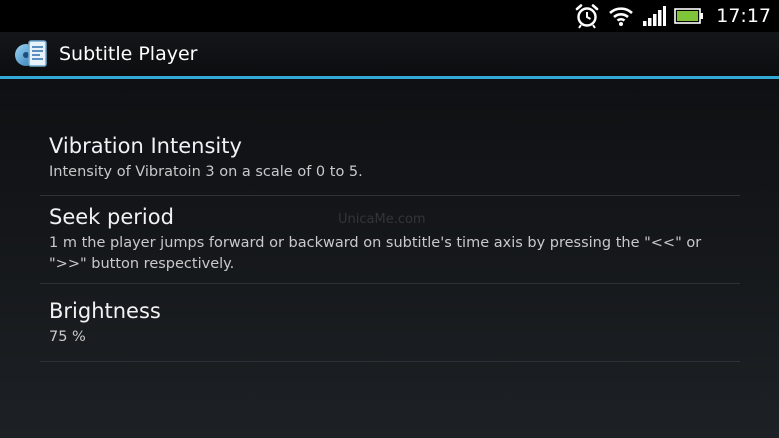 The image size is (779, 438). Describe the element at coordinates (111, 217) in the screenshot. I see `pref-title: Seek period` at that location.